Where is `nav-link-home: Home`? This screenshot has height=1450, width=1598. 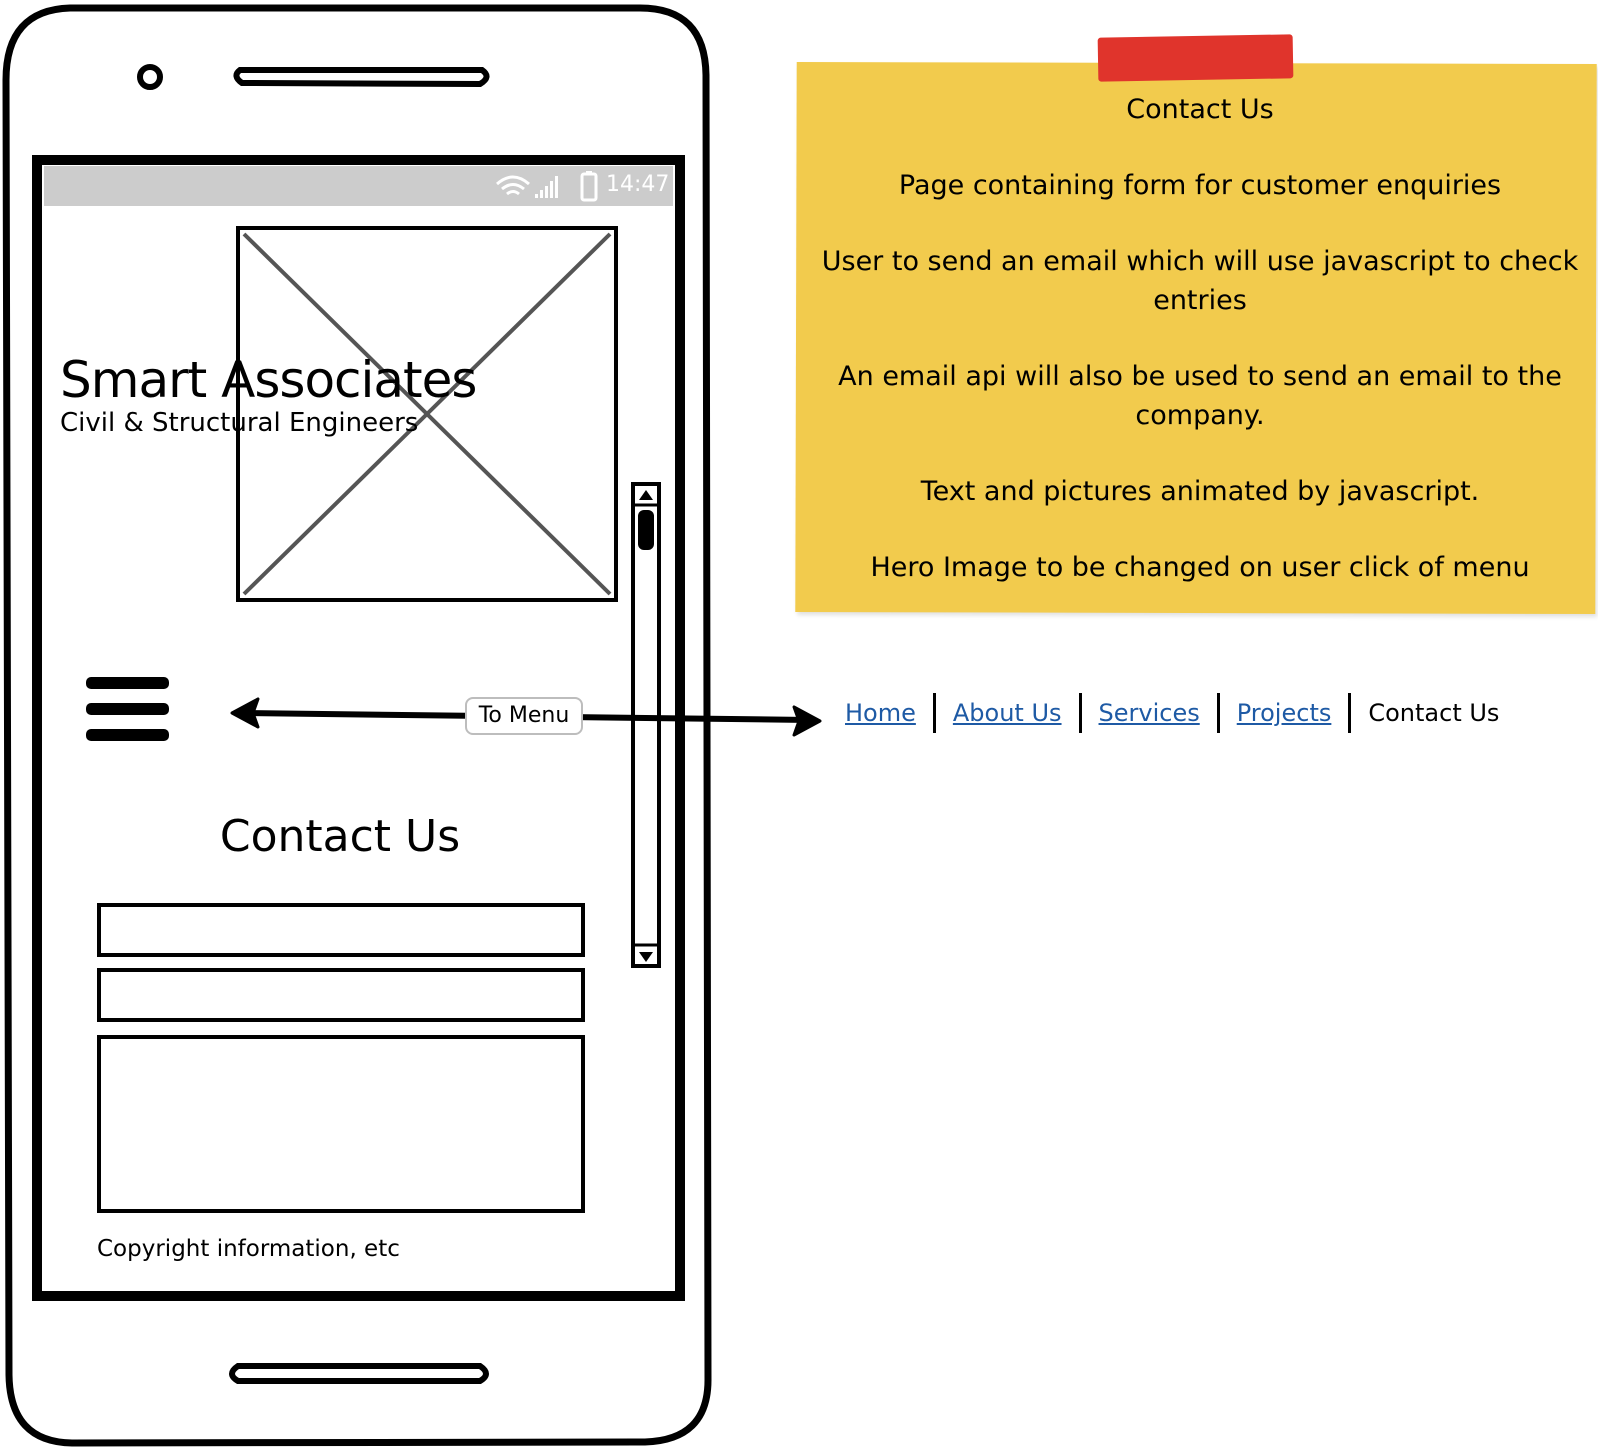
nav-link-home: Home is located at coordinates (880, 713).